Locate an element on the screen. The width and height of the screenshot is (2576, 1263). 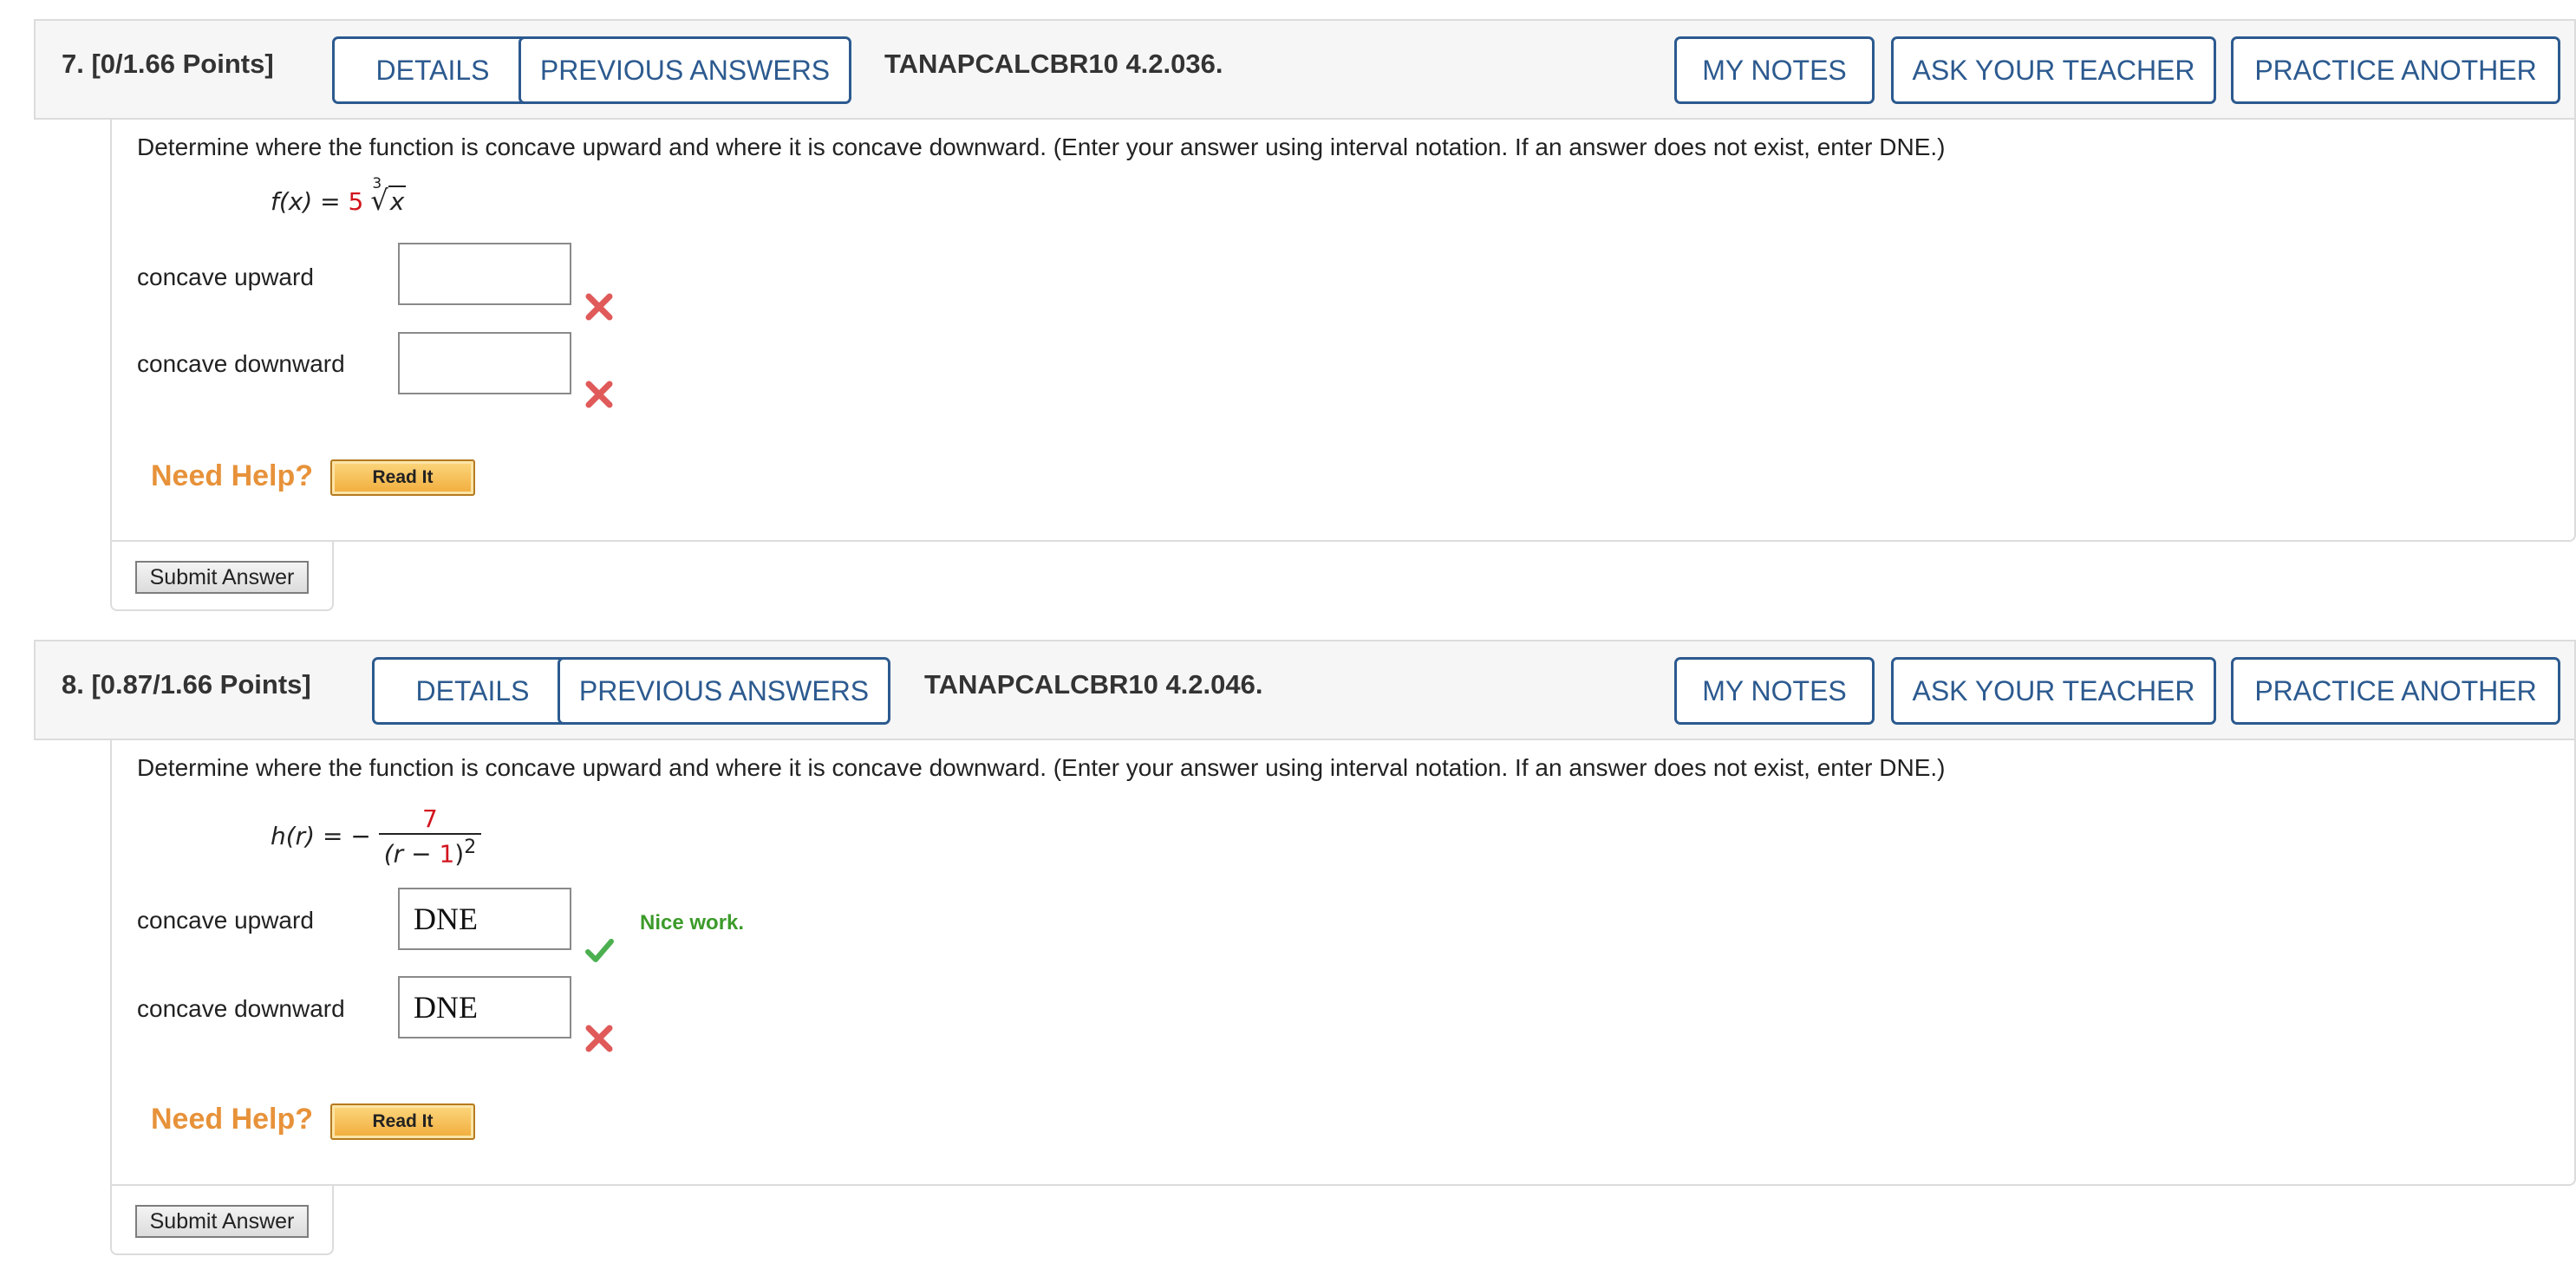
question-code: TANAPCALCBR10 4.2.046. is located at coordinates (1093, 684).